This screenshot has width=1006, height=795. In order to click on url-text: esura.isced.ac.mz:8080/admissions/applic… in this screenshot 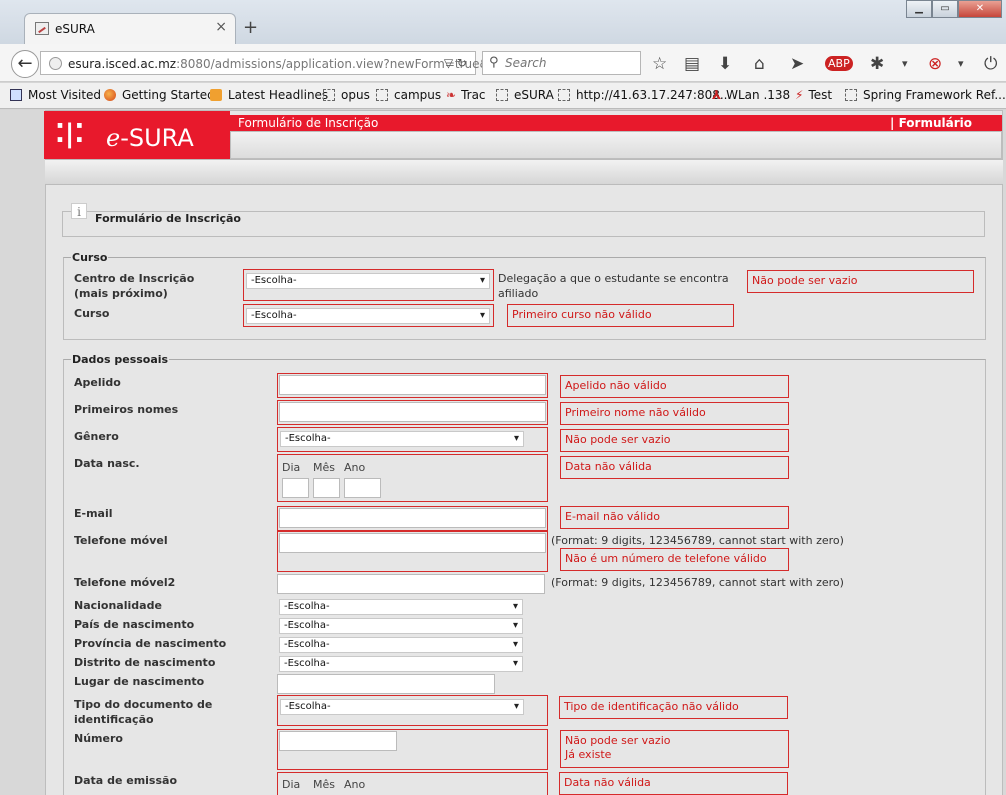, I will do `click(278, 64)`.